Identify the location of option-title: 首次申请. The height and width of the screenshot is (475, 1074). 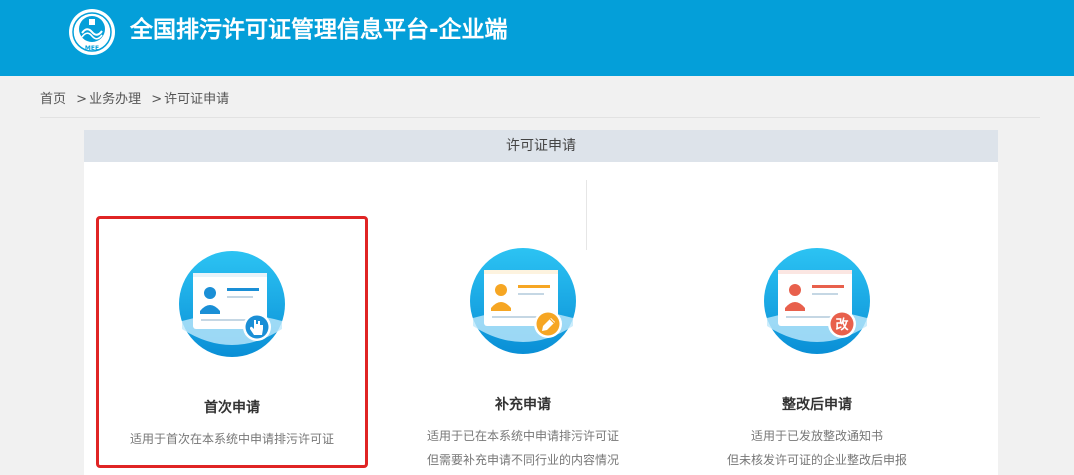
(232, 408).